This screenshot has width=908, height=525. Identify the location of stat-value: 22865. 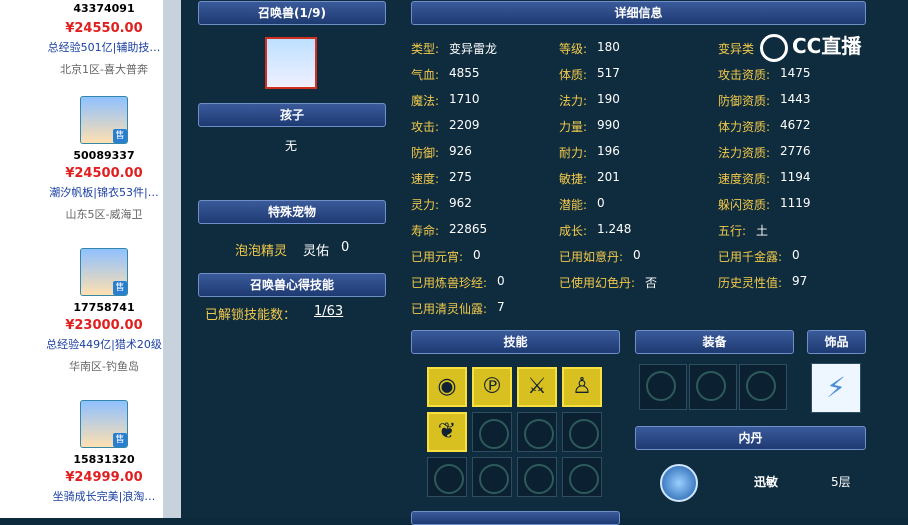
(468, 229).